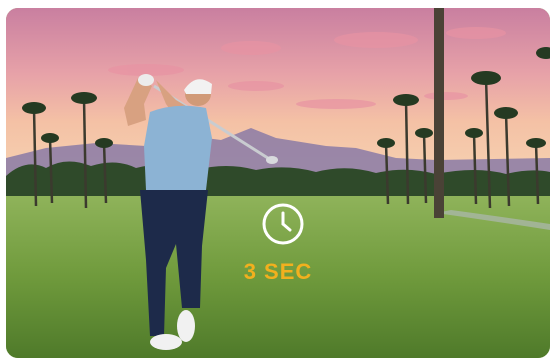  Describe the element at coordinates (278, 271) in the screenshot. I see `timer-duration-label: 3 SEC` at that location.